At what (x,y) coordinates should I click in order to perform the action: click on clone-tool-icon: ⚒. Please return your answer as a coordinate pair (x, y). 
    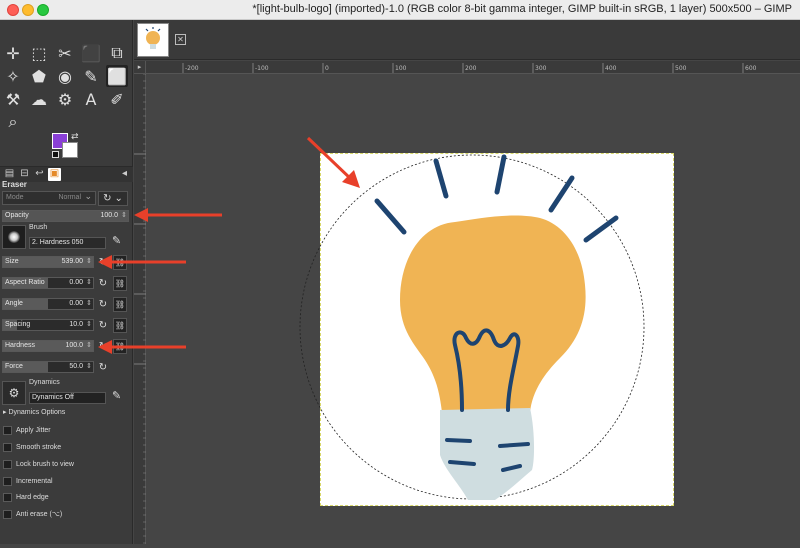
    Looking at the image, I should click on (13, 99).